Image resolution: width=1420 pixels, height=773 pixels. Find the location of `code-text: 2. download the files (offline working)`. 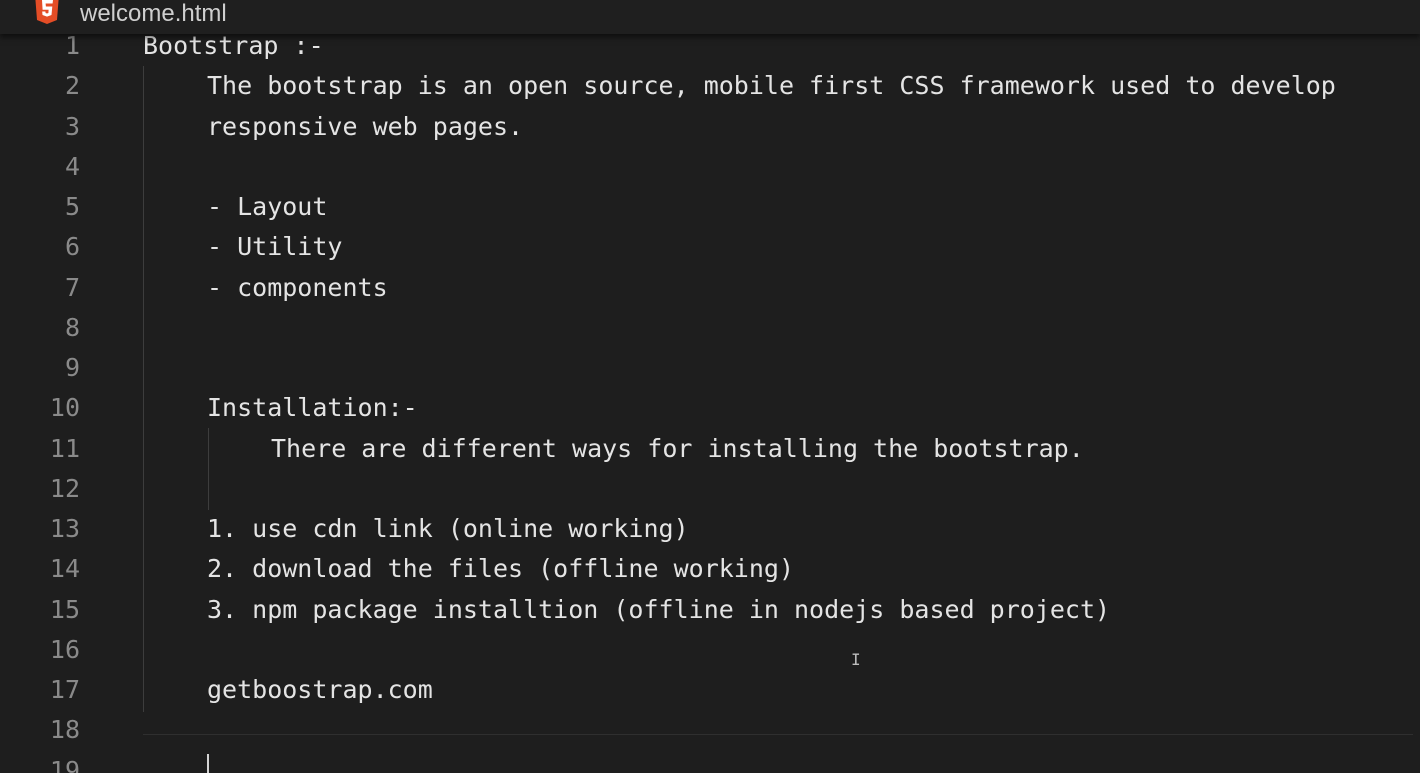

code-text: 2. download the files (offline working) is located at coordinates (500, 569).